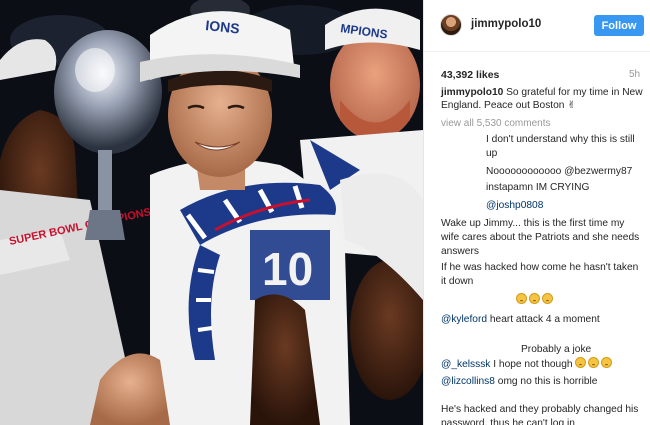 This screenshot has width=650, height=425. What do you see at coordinates (451, 25) in the screenshot?
I see `avatar` at bounding box center [451, 25].